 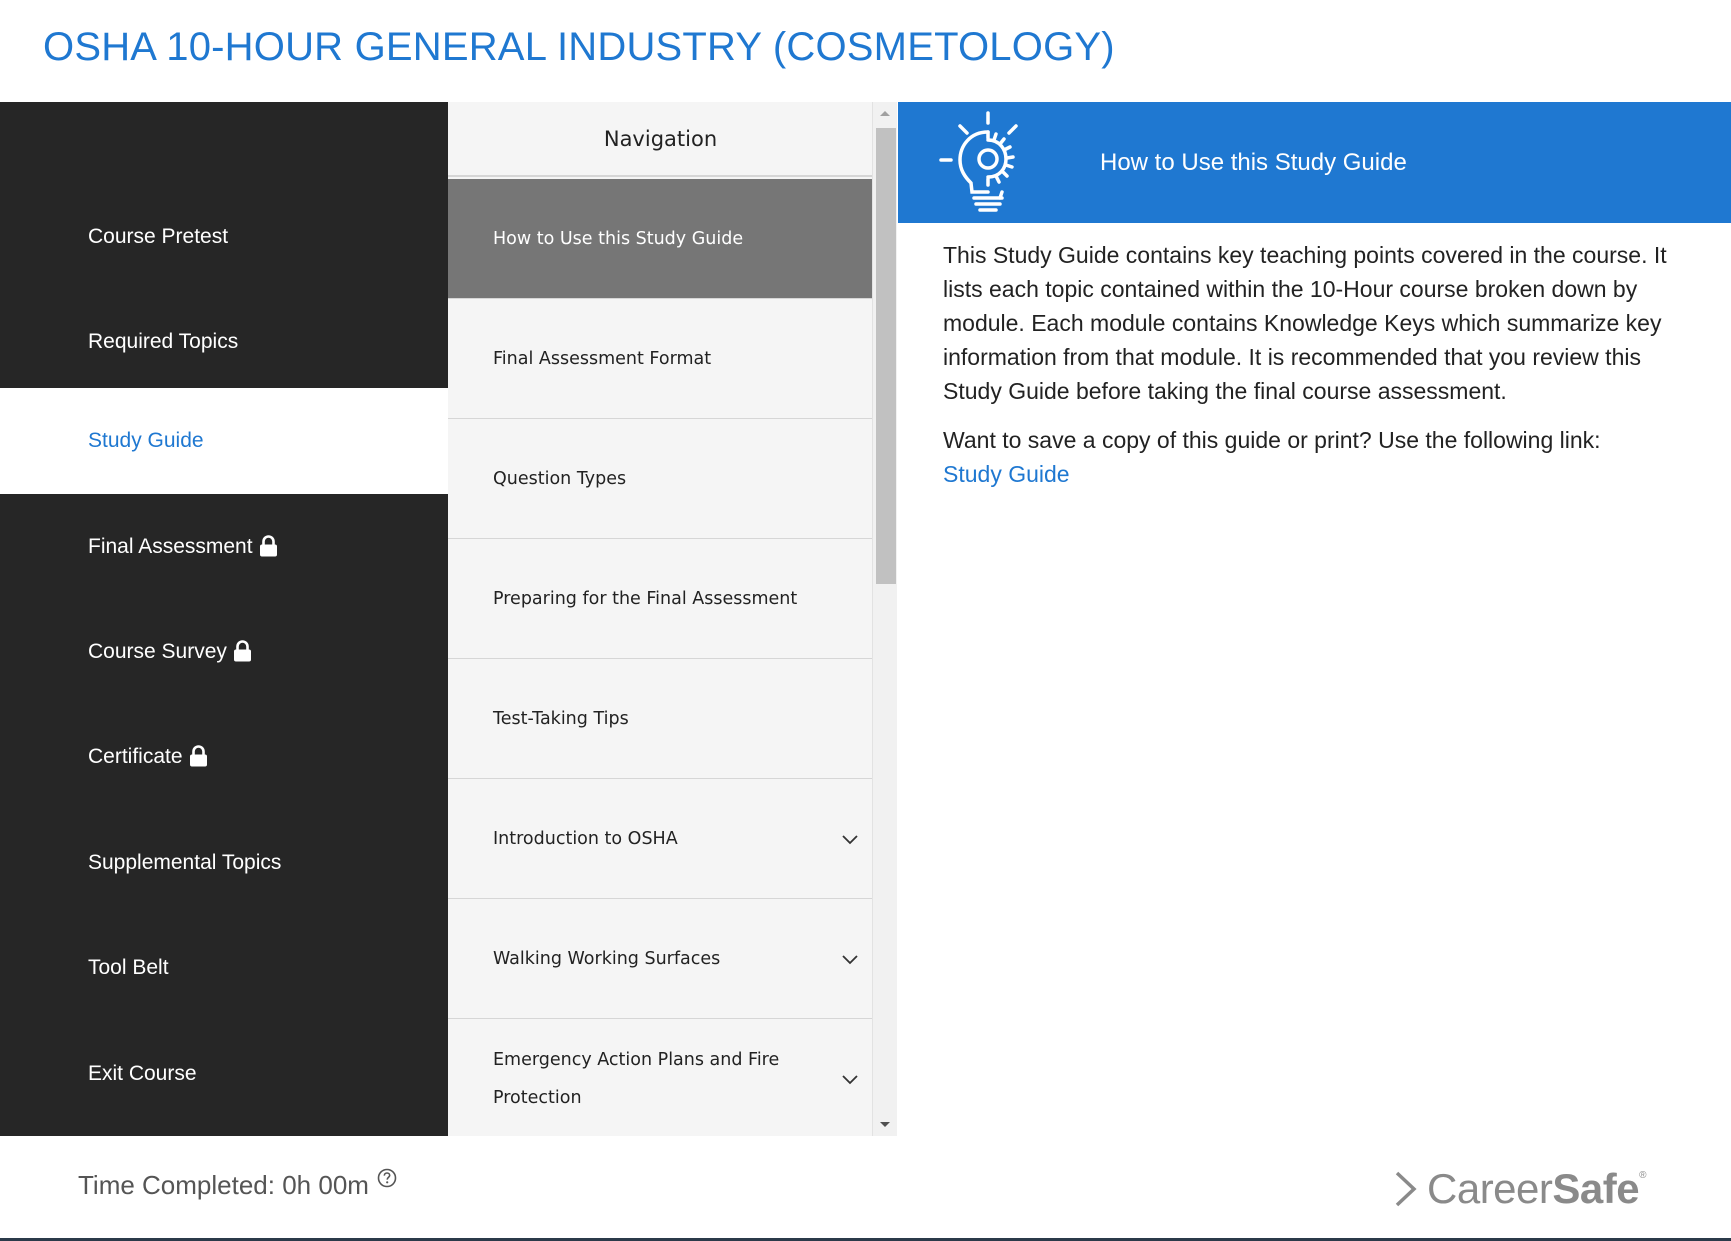 What do you see at coordinates (560, 478) in the screenshot?
I see `nav-item-label: Question Types` at bounding box center [560, 478].